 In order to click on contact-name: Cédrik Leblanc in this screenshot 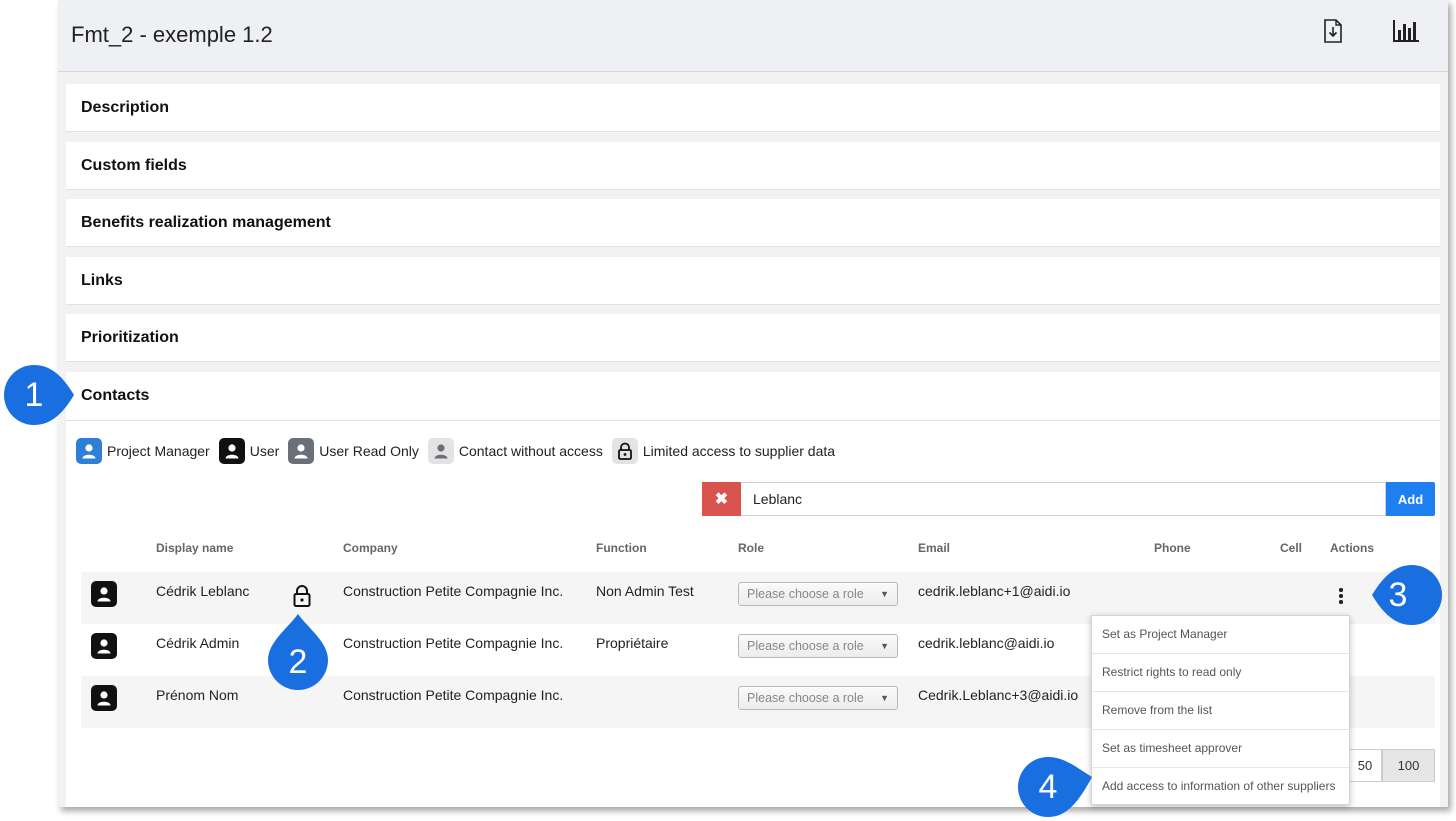, I will do `click(203, 591)`.